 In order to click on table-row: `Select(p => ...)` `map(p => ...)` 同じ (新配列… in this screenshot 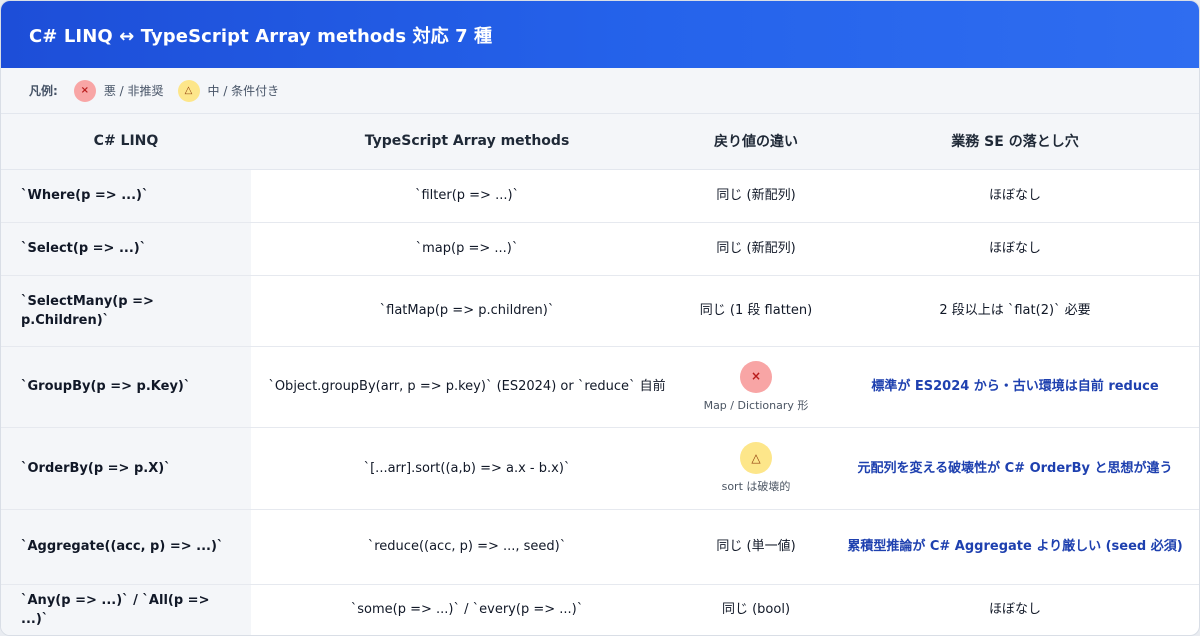, I will do `click(600, 249)`.